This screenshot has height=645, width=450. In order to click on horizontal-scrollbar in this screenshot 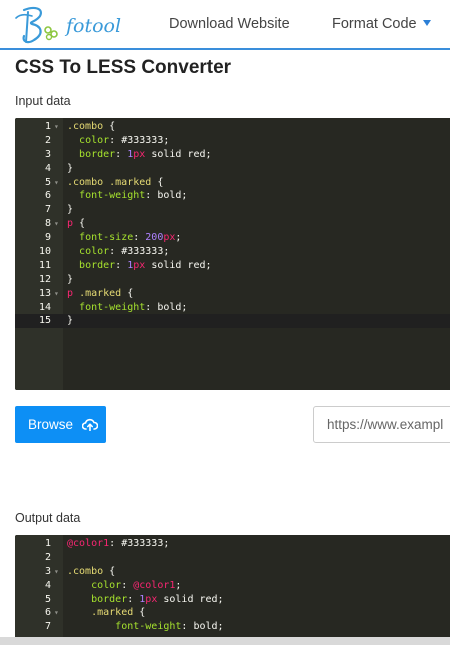, I will do `click(225, 641)`.